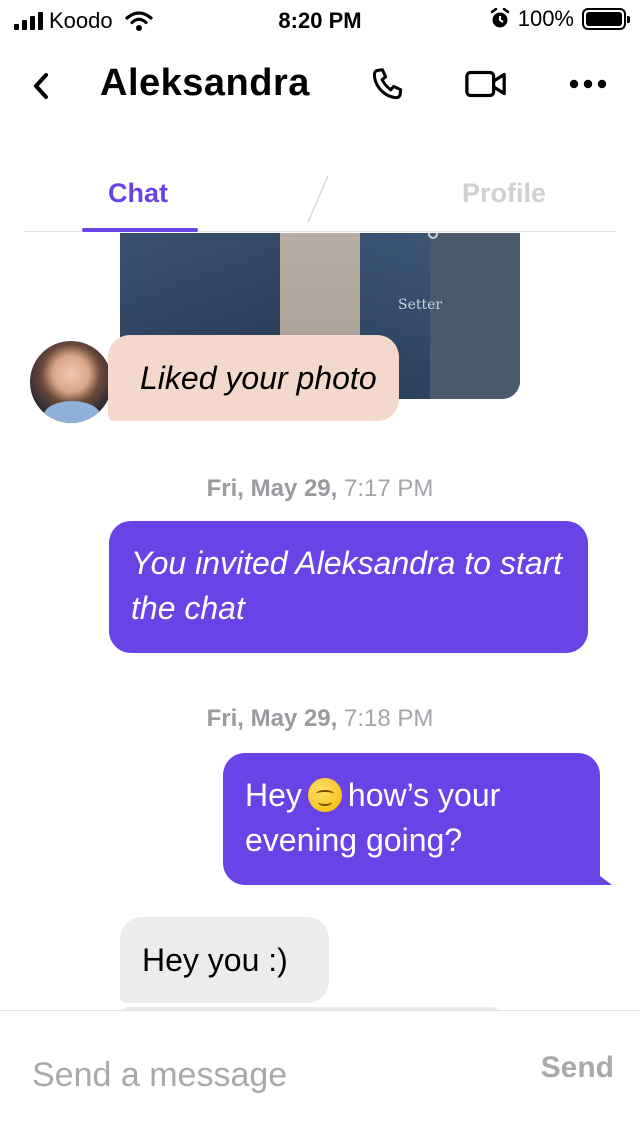 This screenshot has width=640, height=1136. I want to click on message-text: Hey you :), so click(215, 959).